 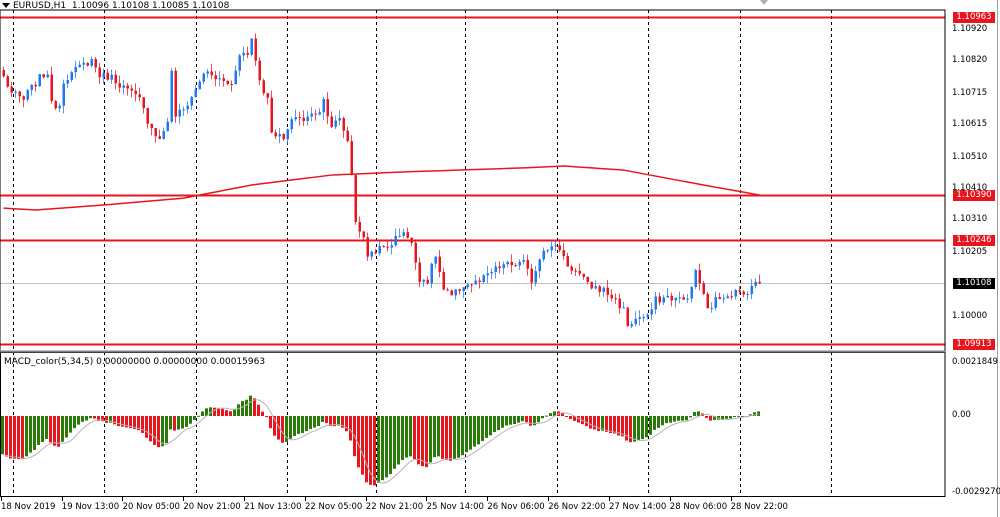 I want to click on time-label: 20 Nov 05:00, so click(x=151, y=507).